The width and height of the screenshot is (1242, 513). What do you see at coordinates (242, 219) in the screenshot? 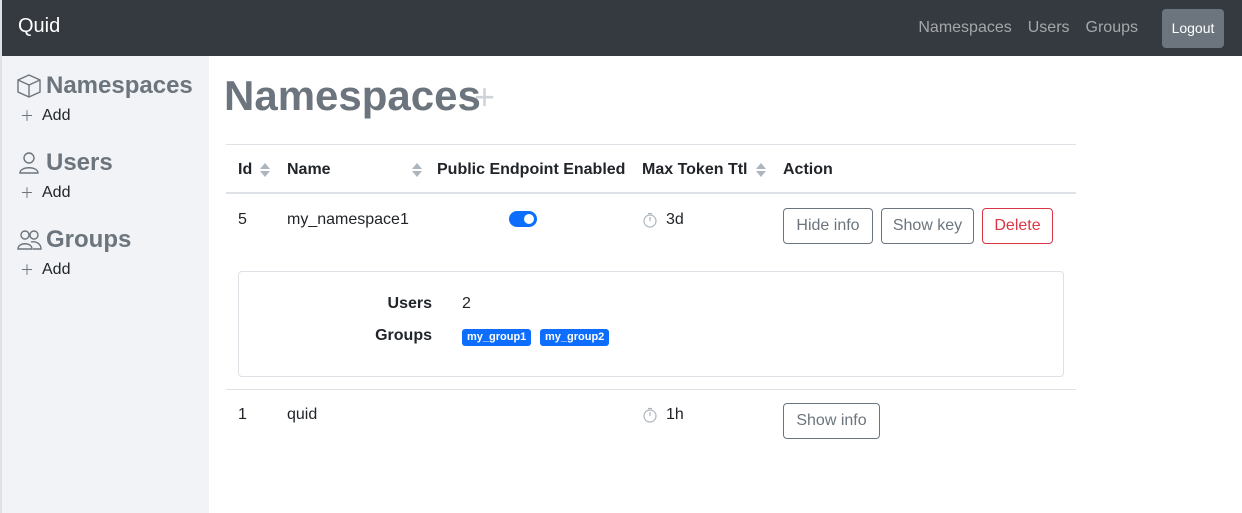
I see `row-id: 5` at bounding box center [242, 219].